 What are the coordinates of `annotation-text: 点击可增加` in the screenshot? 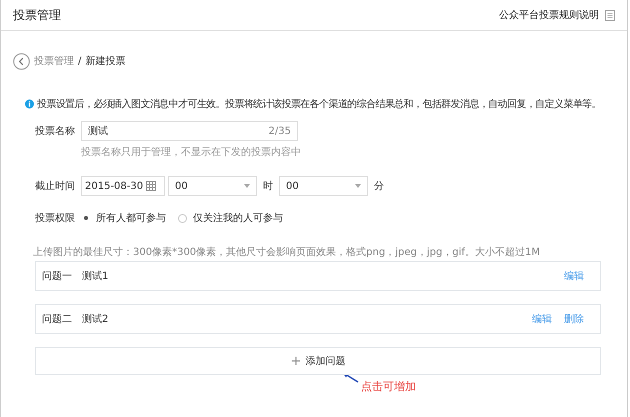 It's located at (388, 386).